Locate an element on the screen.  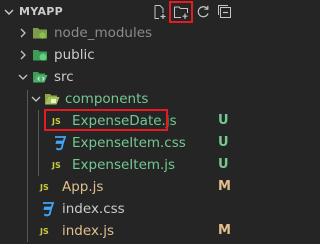
tree-item-label: src is located at coordinates (64, 77).